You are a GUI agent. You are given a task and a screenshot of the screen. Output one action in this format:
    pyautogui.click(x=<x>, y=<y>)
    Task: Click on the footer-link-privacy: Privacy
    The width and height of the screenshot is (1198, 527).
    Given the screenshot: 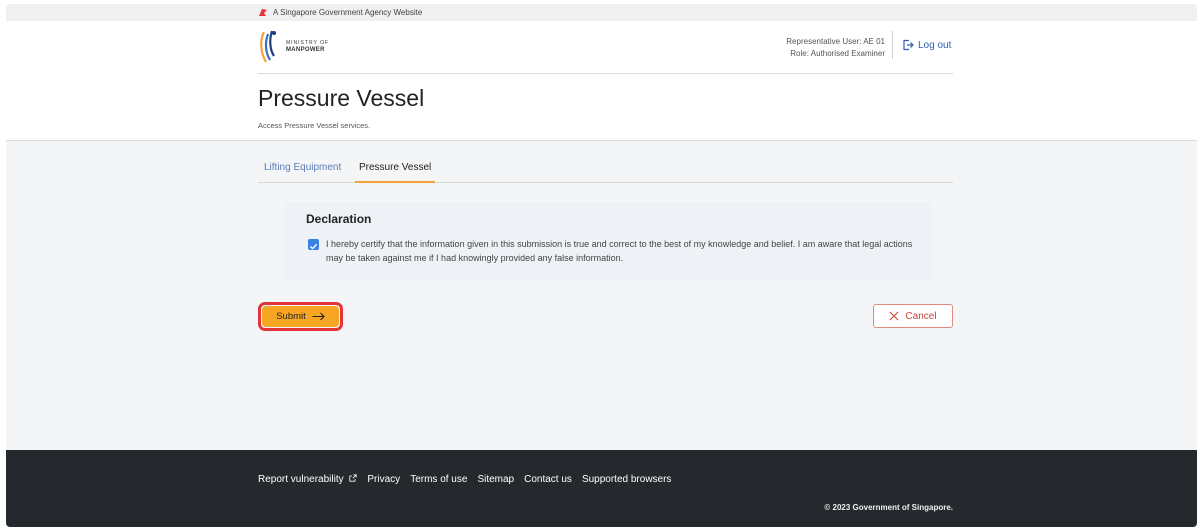 What is the action you would take?
    pyautogui.click(x=383, y=479)
    